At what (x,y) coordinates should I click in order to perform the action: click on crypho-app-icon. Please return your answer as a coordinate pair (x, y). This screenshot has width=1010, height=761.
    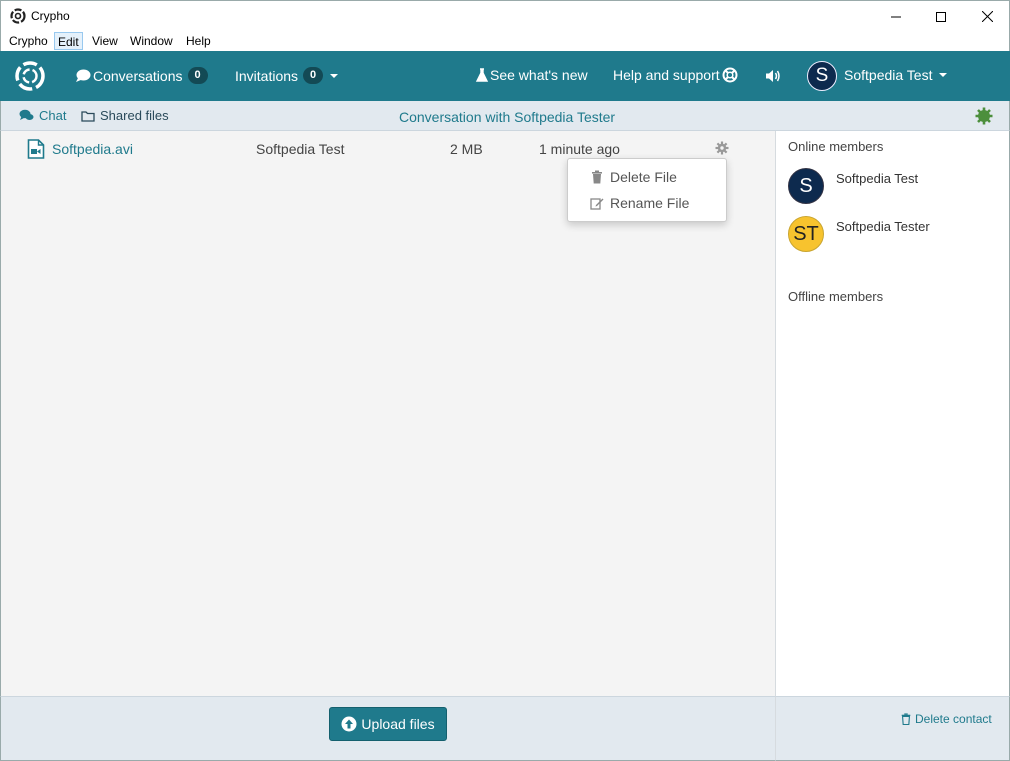
    Looking at the image, I should click on (18, 16).